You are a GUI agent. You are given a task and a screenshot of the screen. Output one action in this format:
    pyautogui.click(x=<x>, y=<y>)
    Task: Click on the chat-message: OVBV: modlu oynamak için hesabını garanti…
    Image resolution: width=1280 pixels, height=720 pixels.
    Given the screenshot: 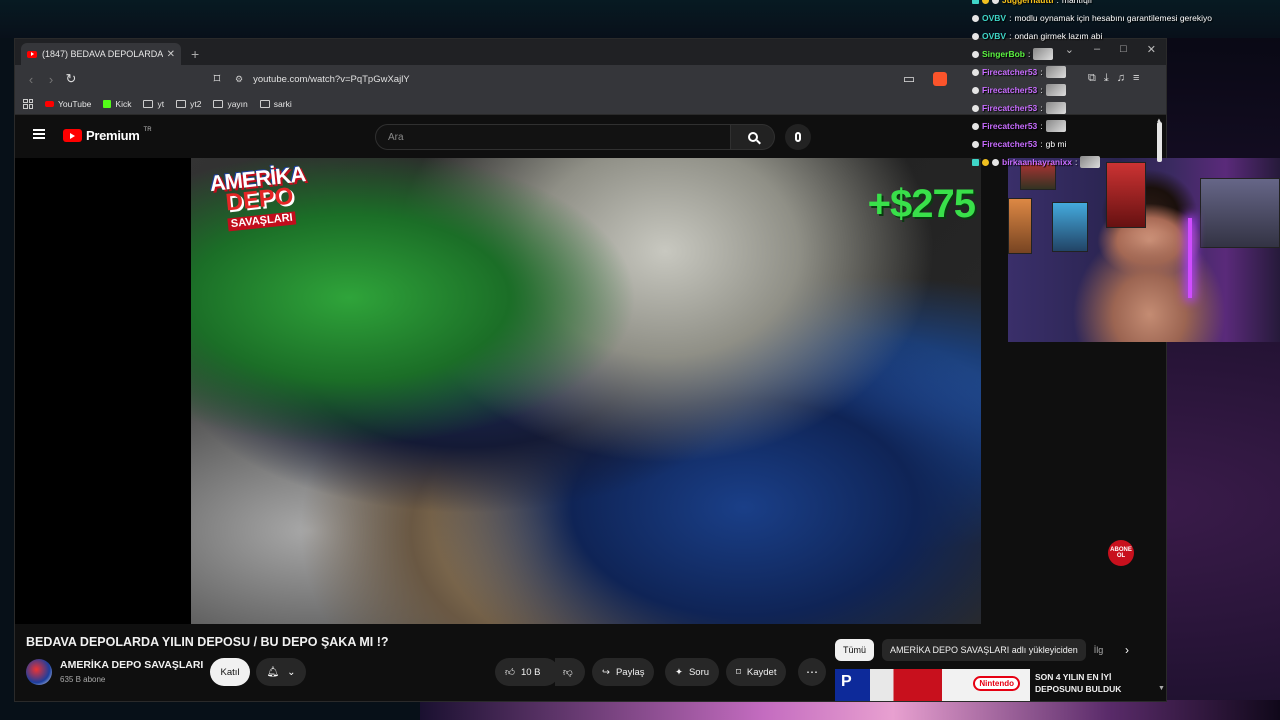 What is the action you would take?
    pyautogui.click(x=1122, y=18)
    